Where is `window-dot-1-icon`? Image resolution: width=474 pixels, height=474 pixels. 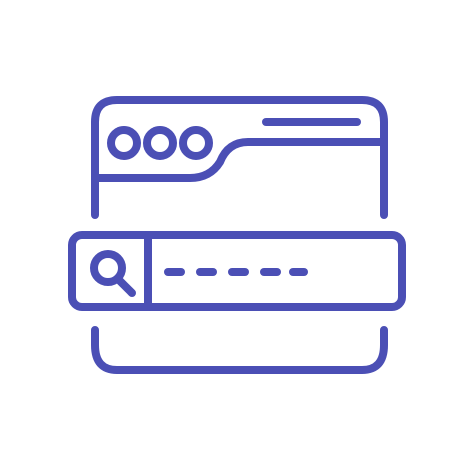
window-dot-1-icon is located at coordinates (124, 143).